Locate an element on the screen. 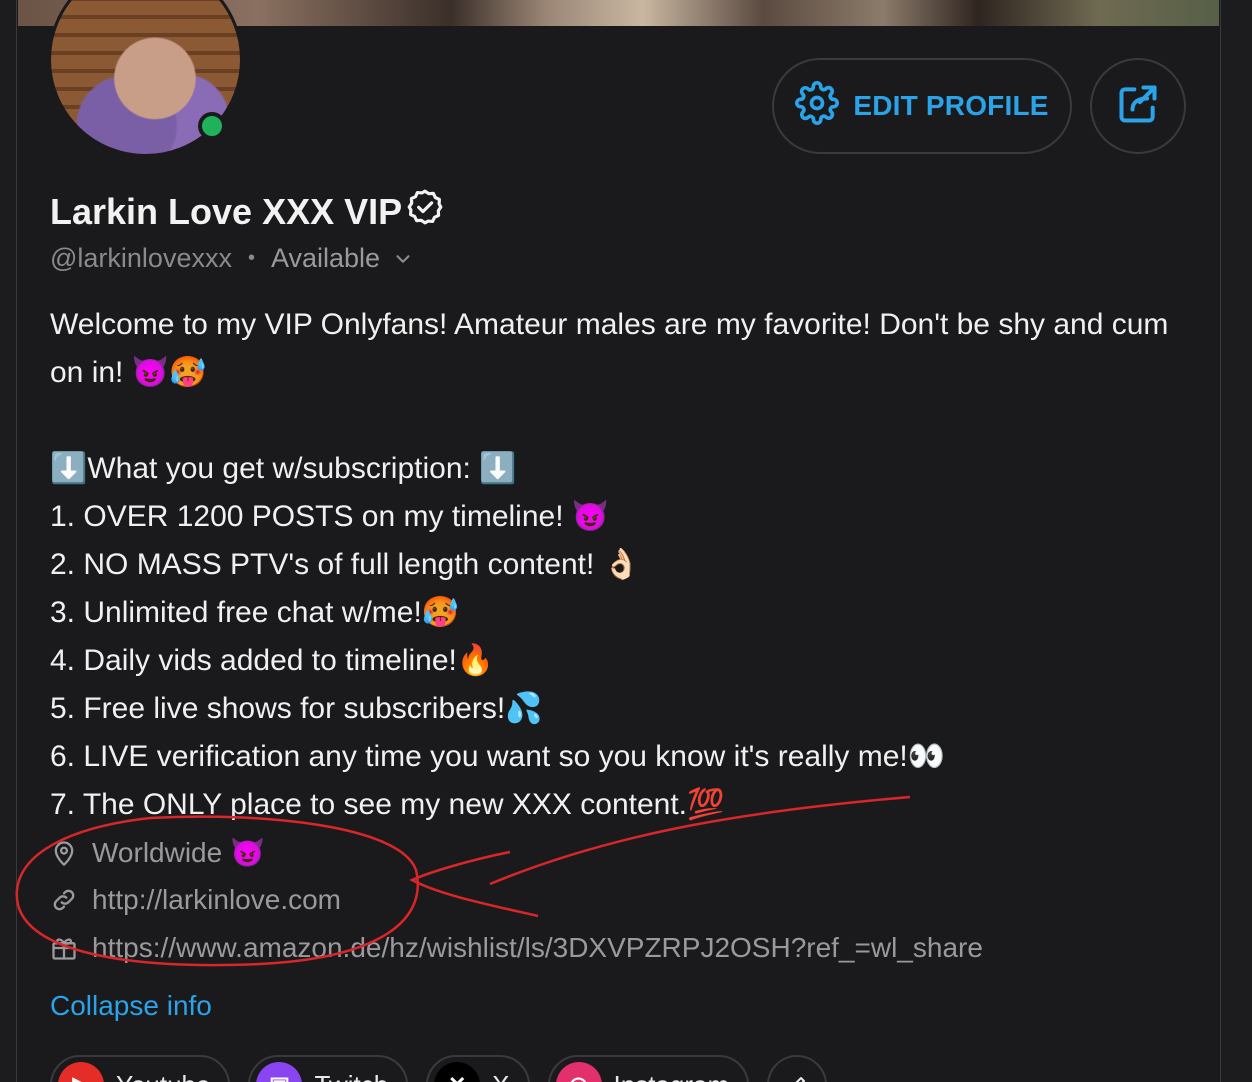  availability-status: Available is located at coordinates (325, 258).